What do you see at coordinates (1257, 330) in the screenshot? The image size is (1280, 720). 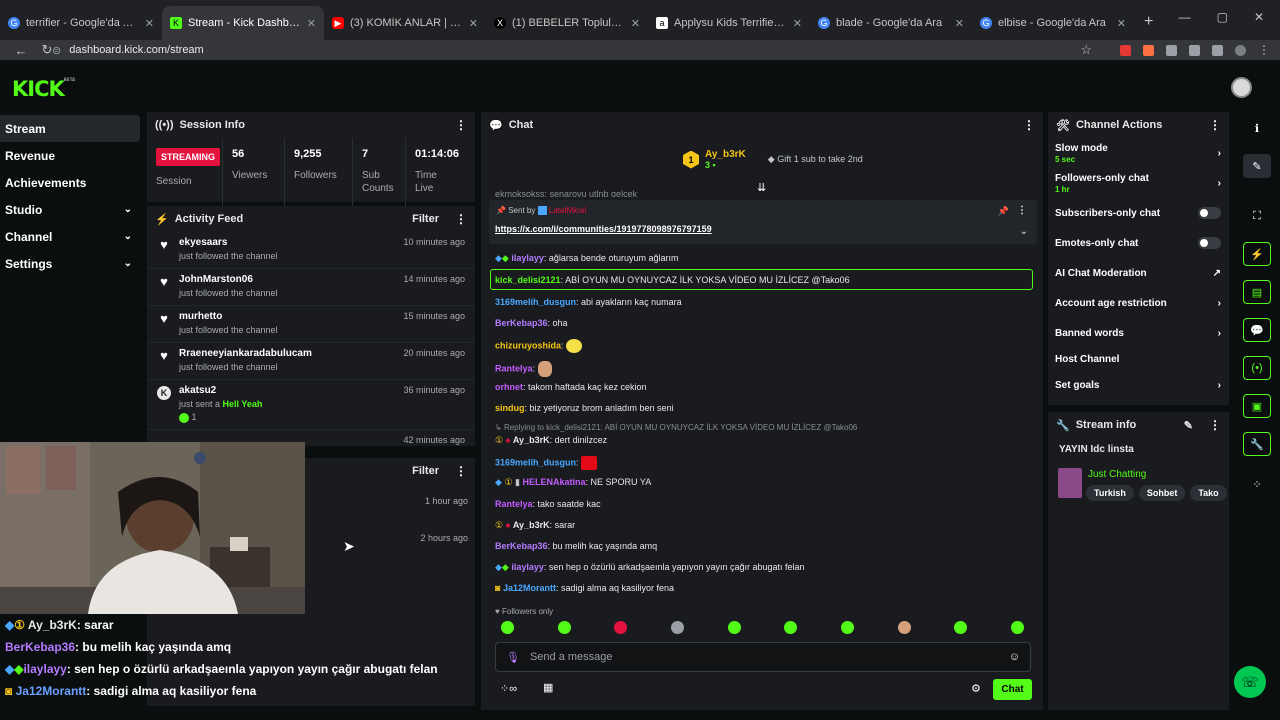 I see `chat-icon: 💬` at bounding box center [1257, 330].